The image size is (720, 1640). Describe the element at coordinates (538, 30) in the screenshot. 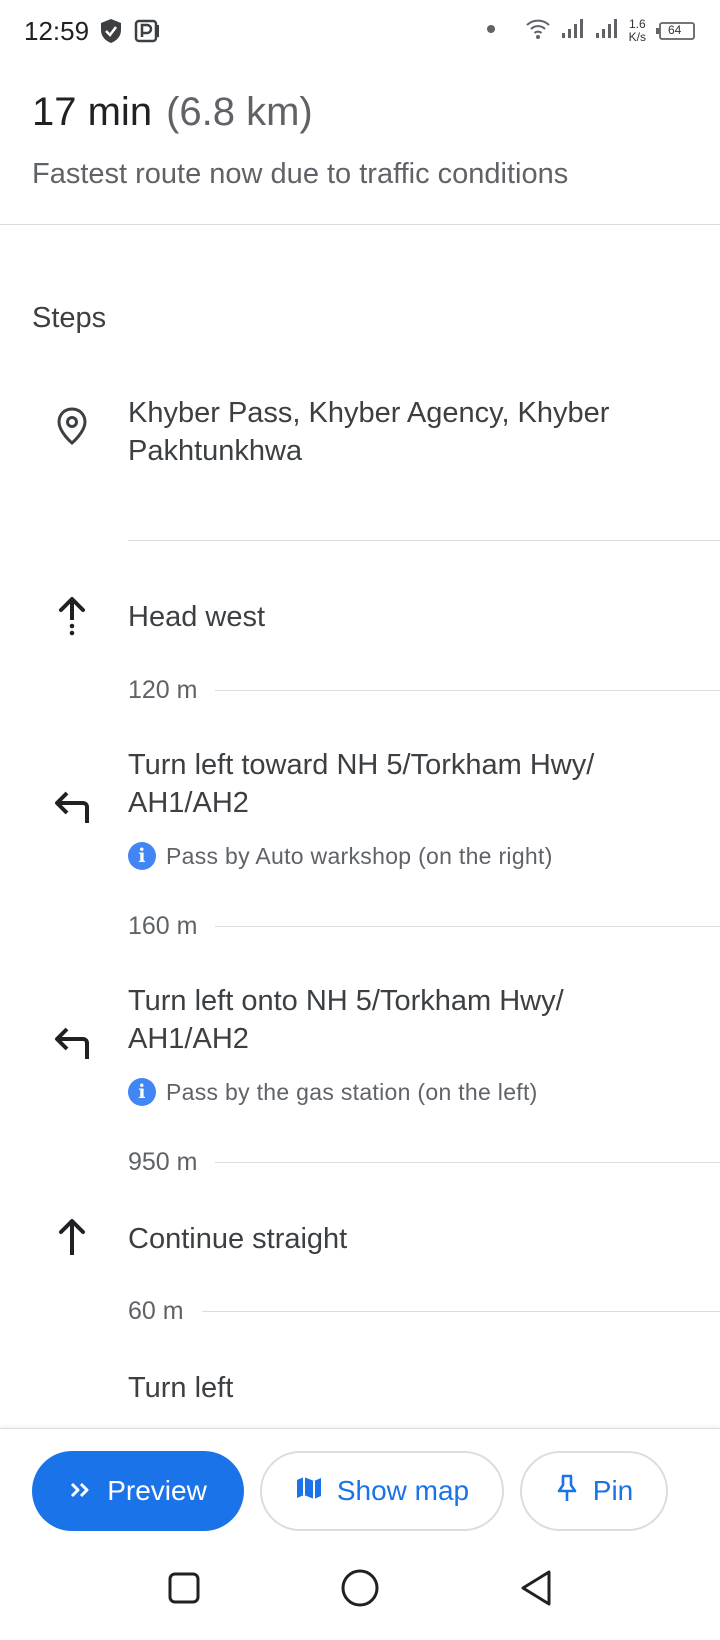

I see `wifi-icon` at that location.